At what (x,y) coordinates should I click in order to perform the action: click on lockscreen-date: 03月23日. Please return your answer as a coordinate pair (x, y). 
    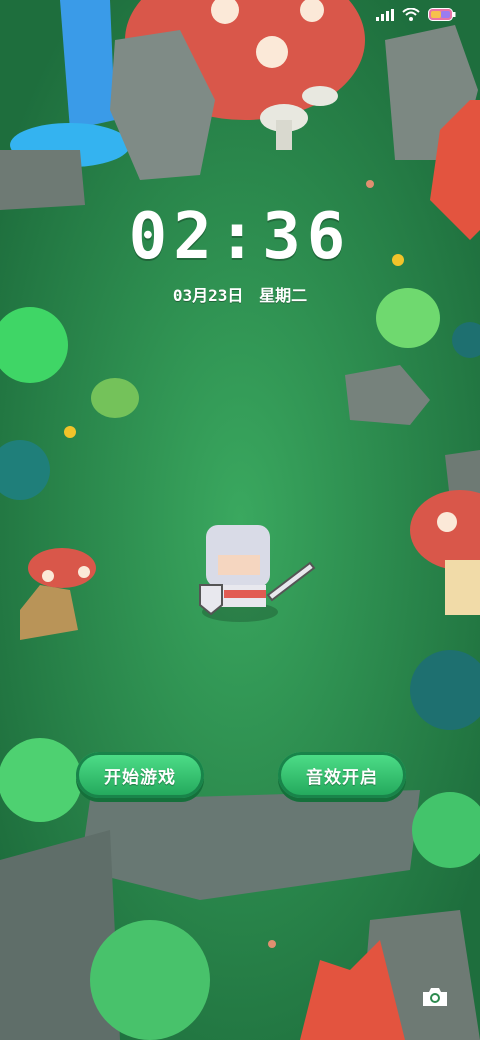
    Looking at the image, I should click on (208, 295).